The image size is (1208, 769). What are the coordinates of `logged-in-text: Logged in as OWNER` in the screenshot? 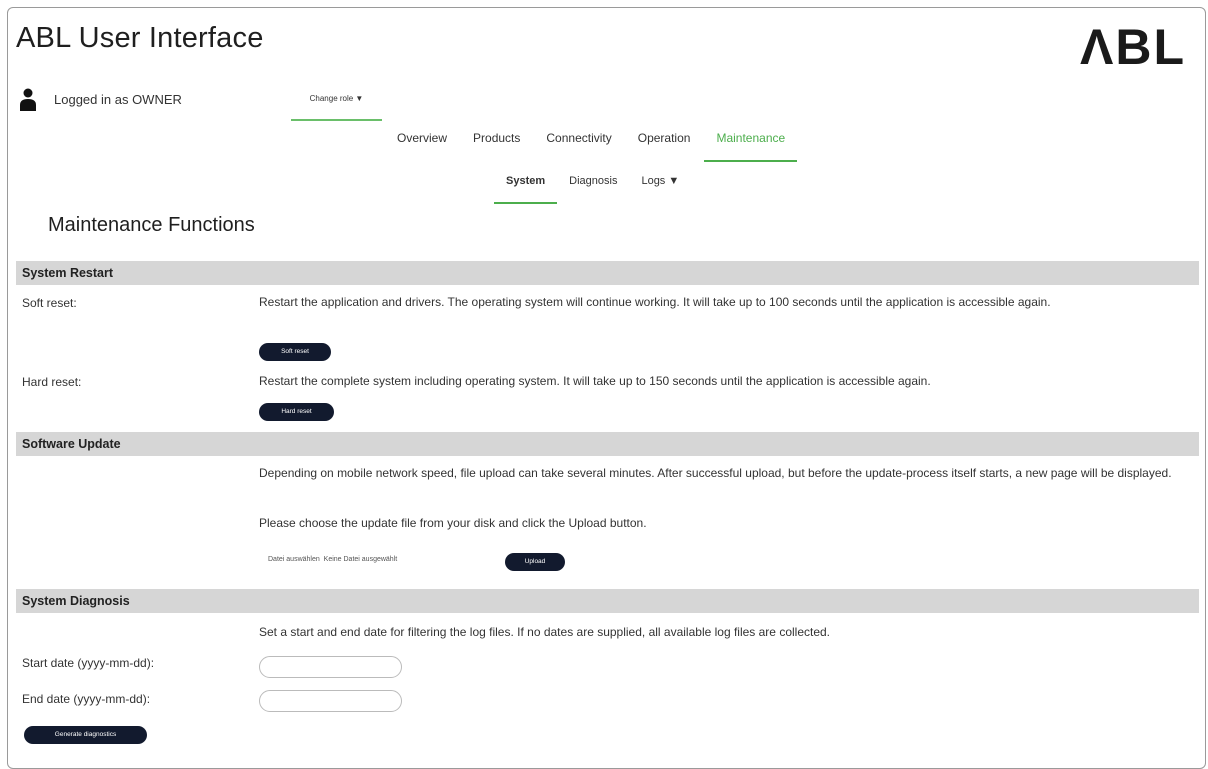 It's located at (118, 99).